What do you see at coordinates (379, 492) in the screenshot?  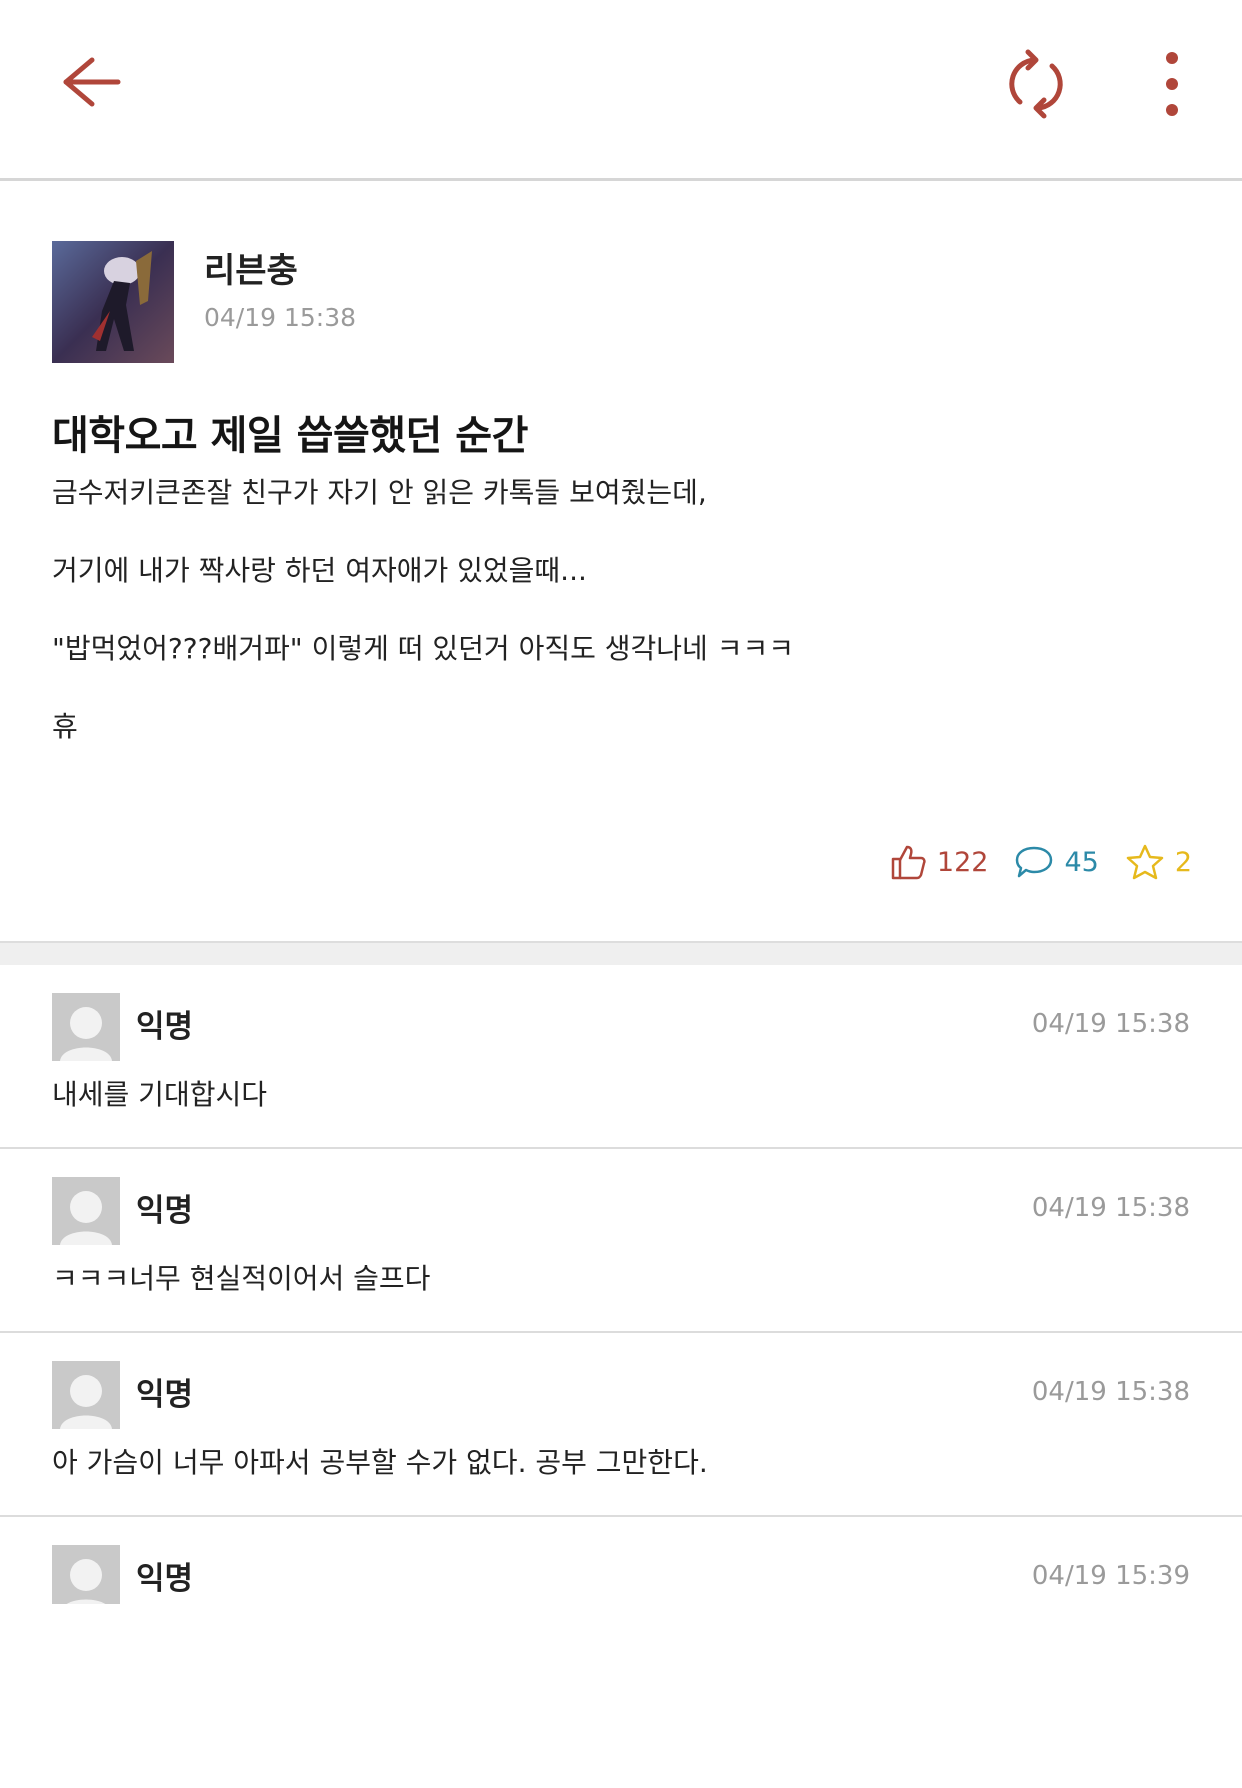 I see `post-body-line: 금수저키큰존잘 친구가 자기 안 읽은 카톡들 보여줬는데,` at bounding box center [379, 492].